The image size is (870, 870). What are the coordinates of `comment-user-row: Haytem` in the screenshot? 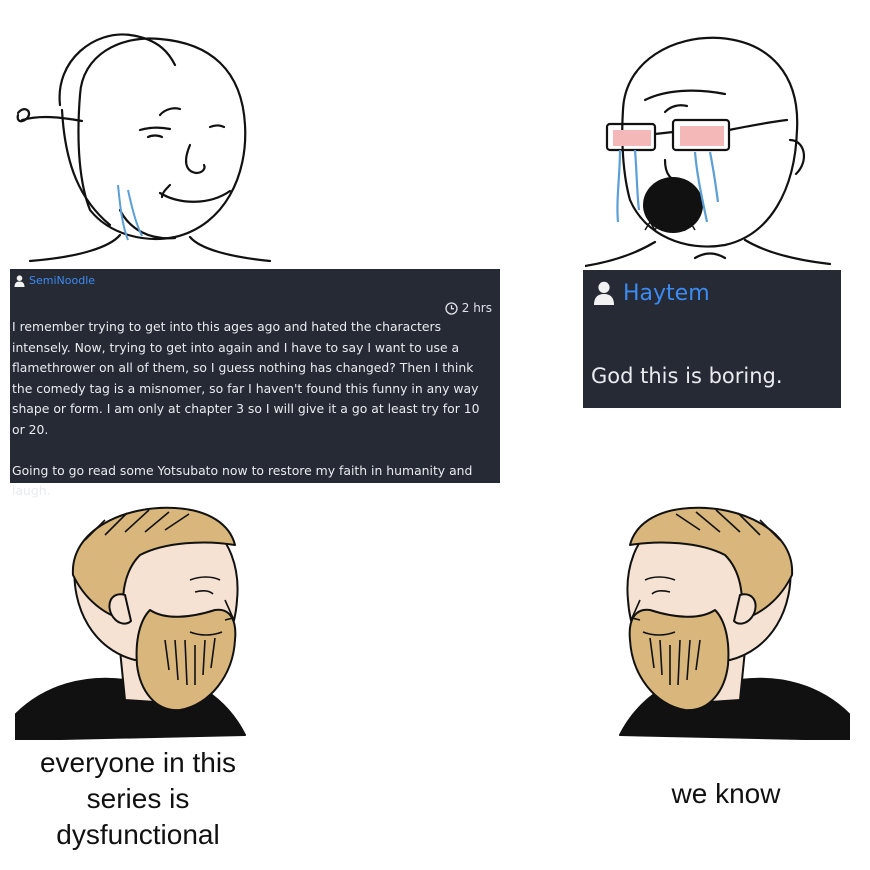 It's located at (651, 293).